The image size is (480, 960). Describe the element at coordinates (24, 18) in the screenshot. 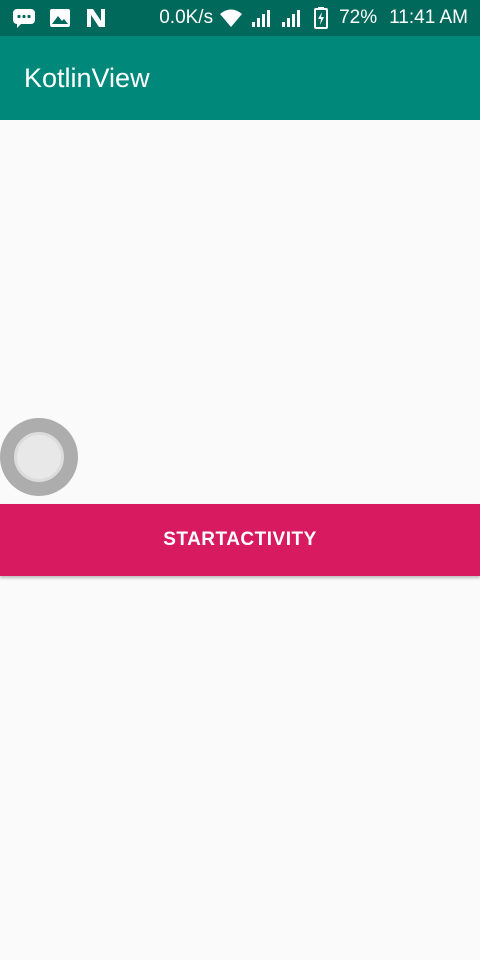

I see `message-icon` at that location.